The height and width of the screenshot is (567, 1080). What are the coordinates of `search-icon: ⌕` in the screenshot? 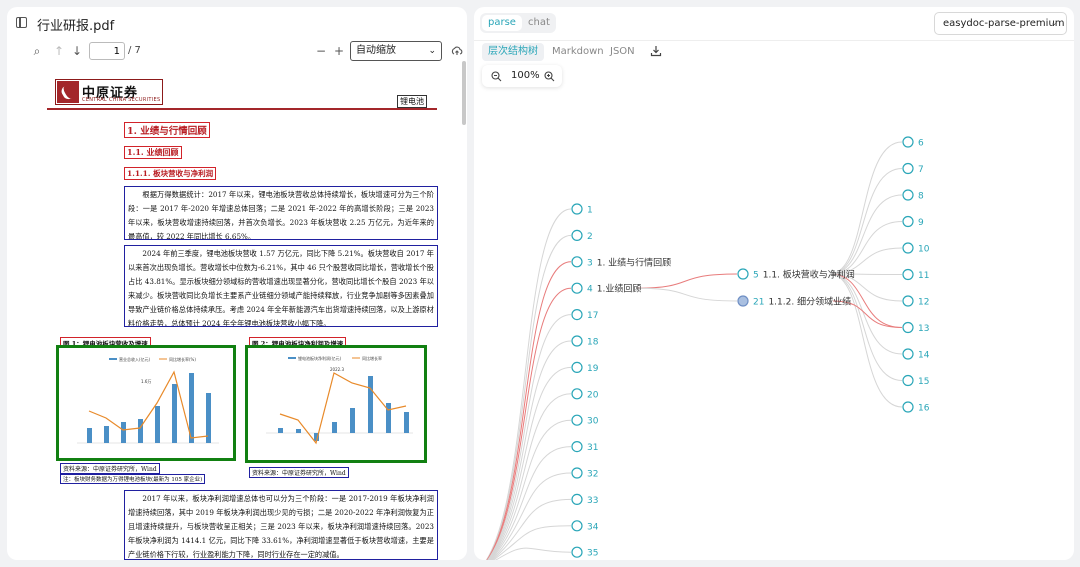 It's located at (37, 51).